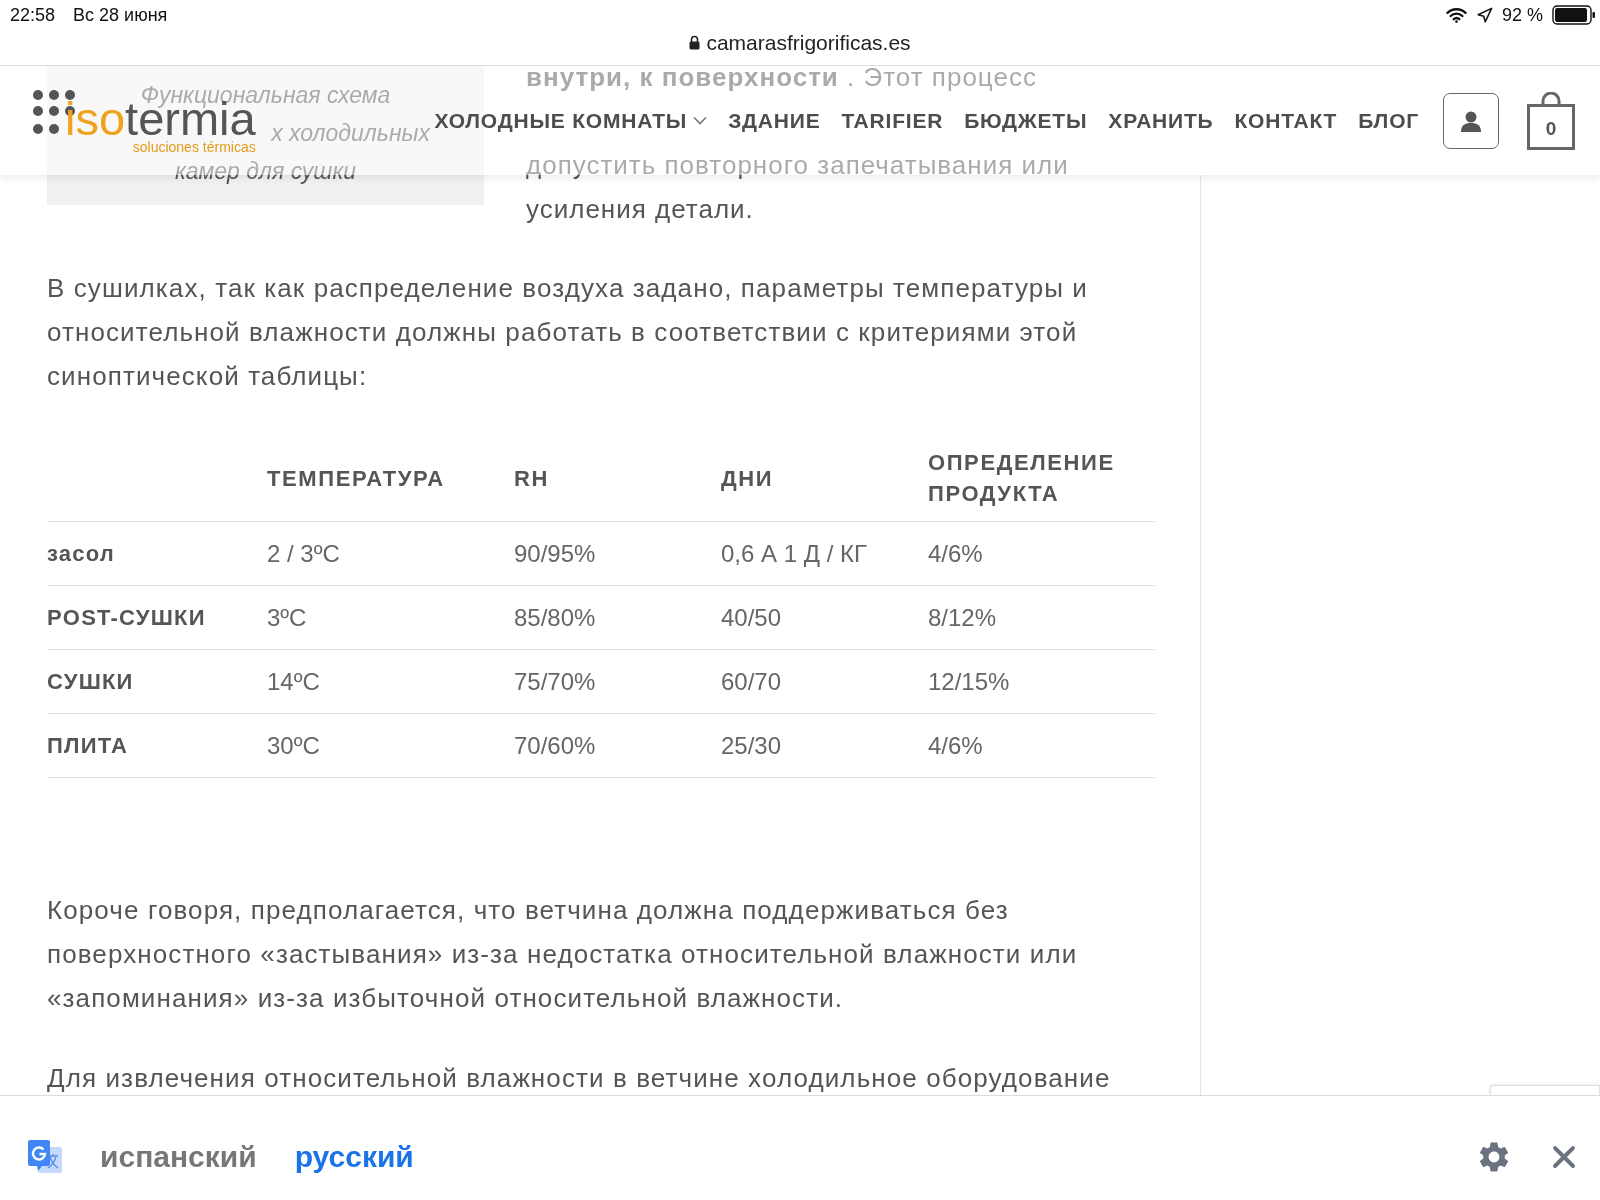  What do you see at coordinates (194, 147) in the screenshot?
I see `logo-tagline: soluciones térmicas` at bounding box center [194, 147].